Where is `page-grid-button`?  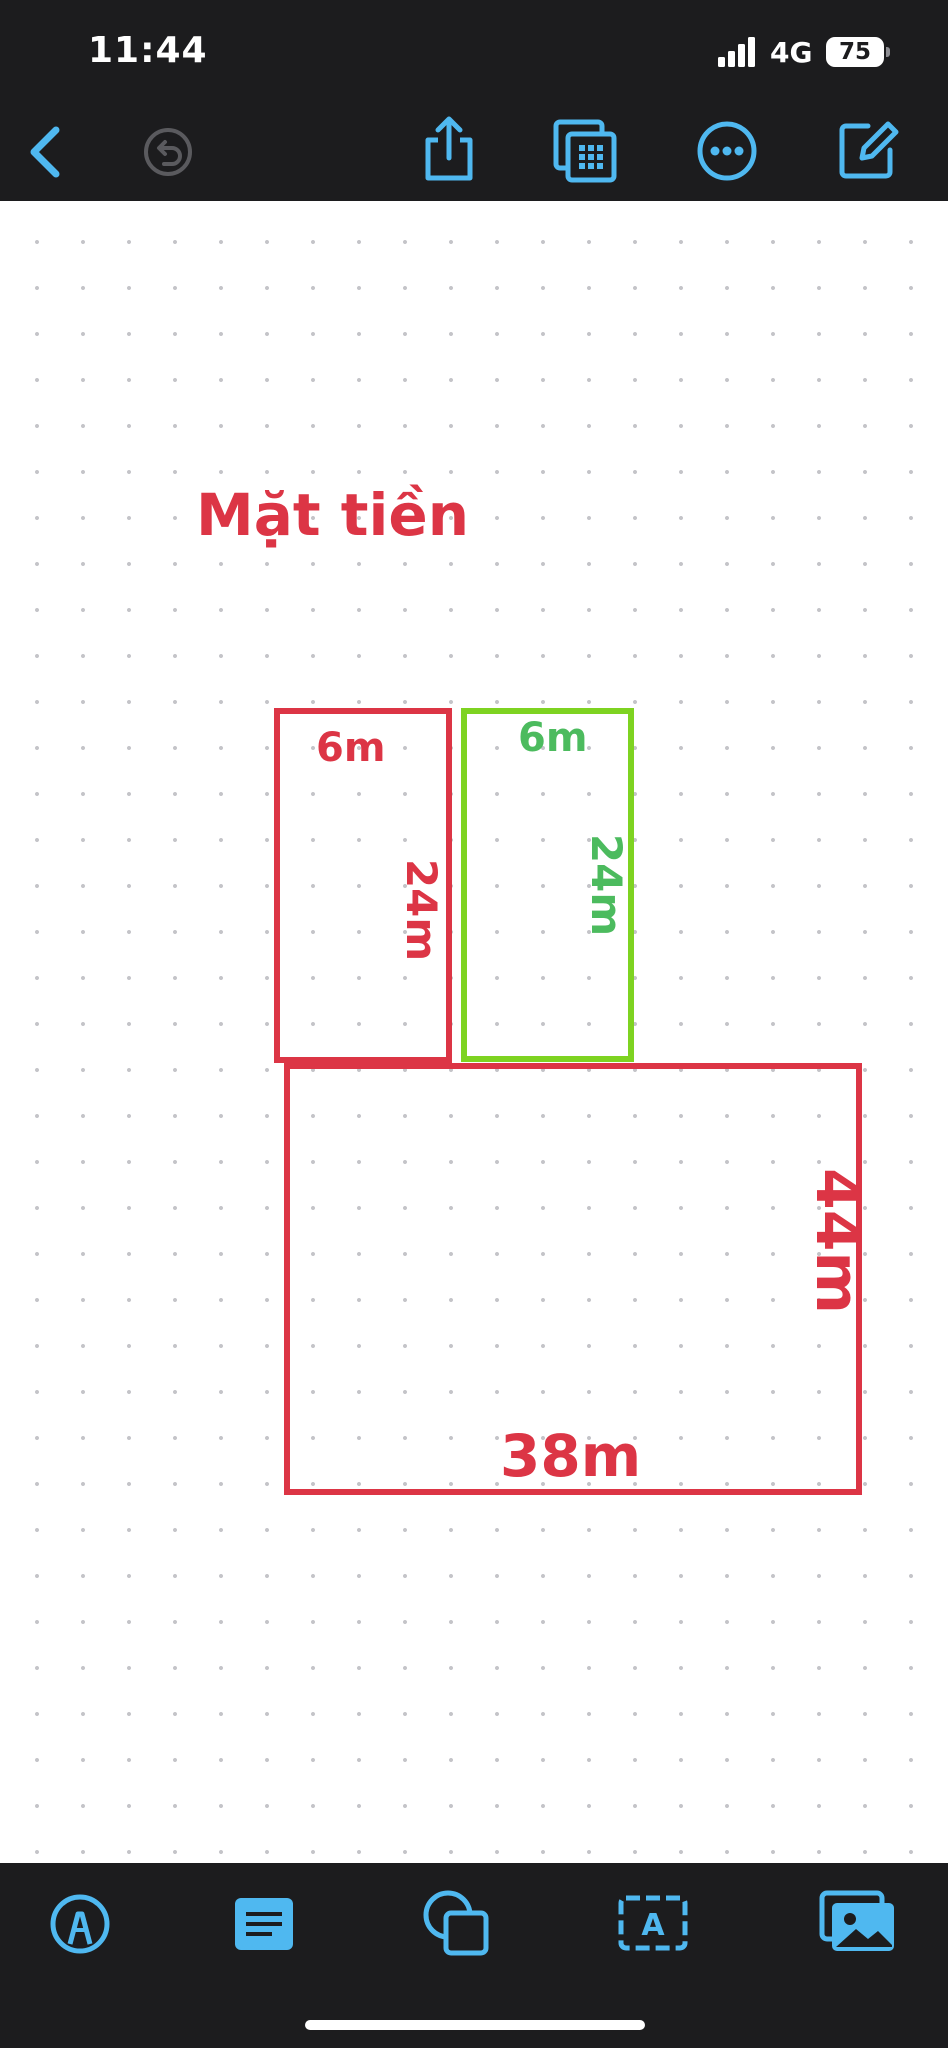
page-grid-button is located at coordinates (586, 151).